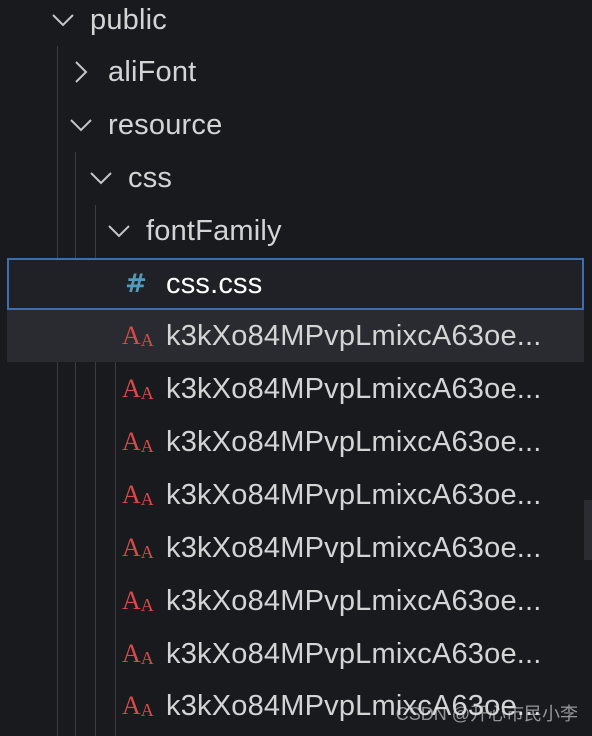  Describe the element at coordinates (292, 231) in the screenshot. I see `tree-folder-fontfamily: fontFamily` at that location.